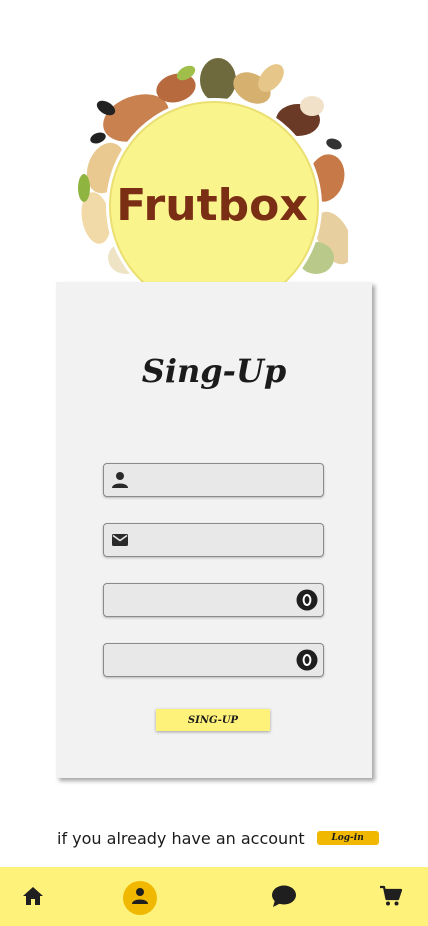 The height and width of the screenshot is (926, 428). I want to click on nav-home, so click(33, 898).